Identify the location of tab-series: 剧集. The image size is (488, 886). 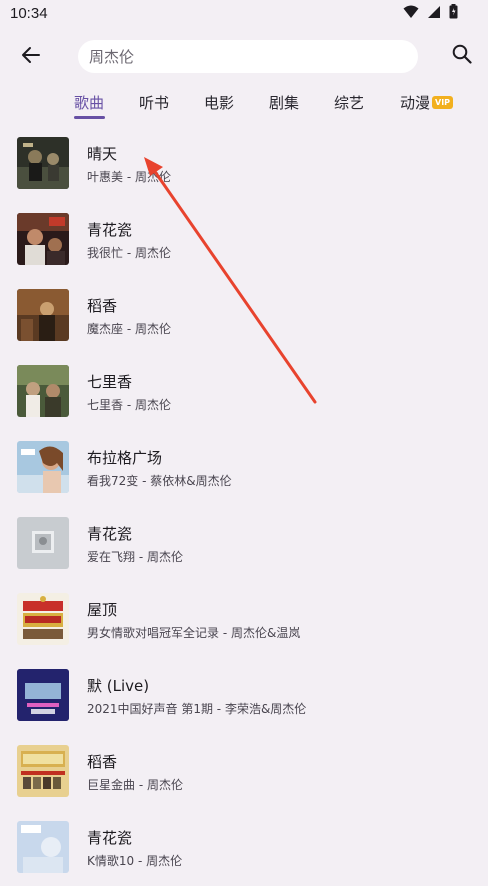
(284, 102).